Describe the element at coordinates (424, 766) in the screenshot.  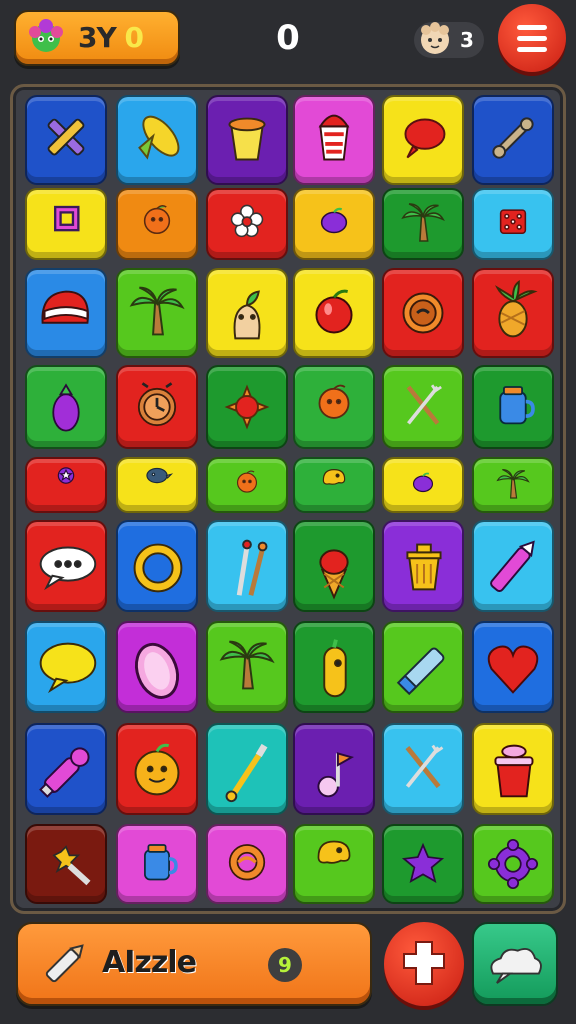
I see `crossed-utensils-icon` at that location.